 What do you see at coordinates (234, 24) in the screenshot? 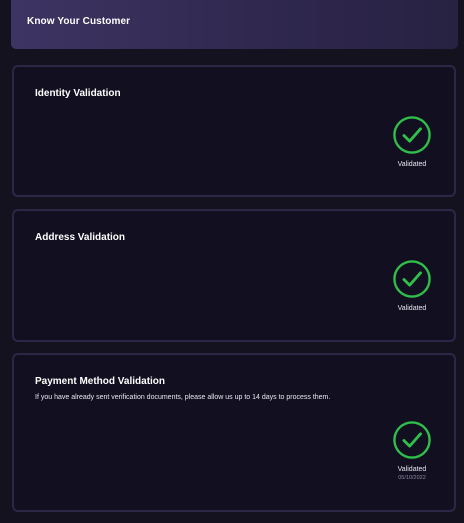
I see `kyc-header: Know Your Customer` at bounding box center [234, 24].